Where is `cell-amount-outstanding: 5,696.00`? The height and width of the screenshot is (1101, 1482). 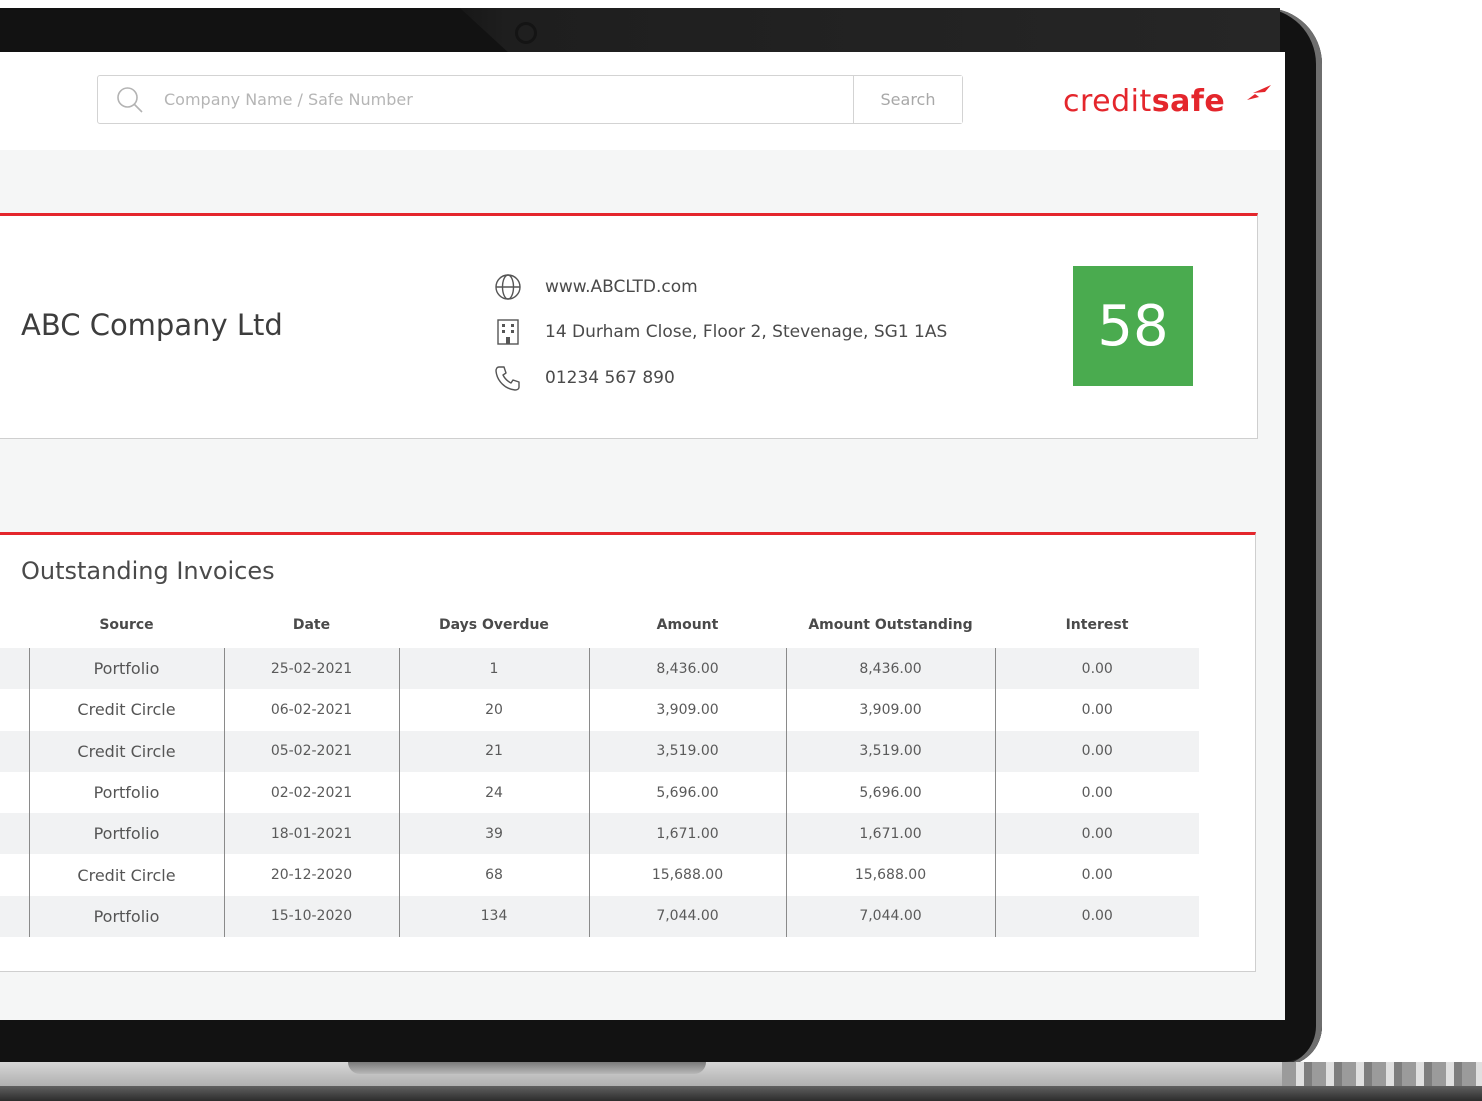
cell-amount-outstanding: 5,696.00 is located at coordinates (890, 792).